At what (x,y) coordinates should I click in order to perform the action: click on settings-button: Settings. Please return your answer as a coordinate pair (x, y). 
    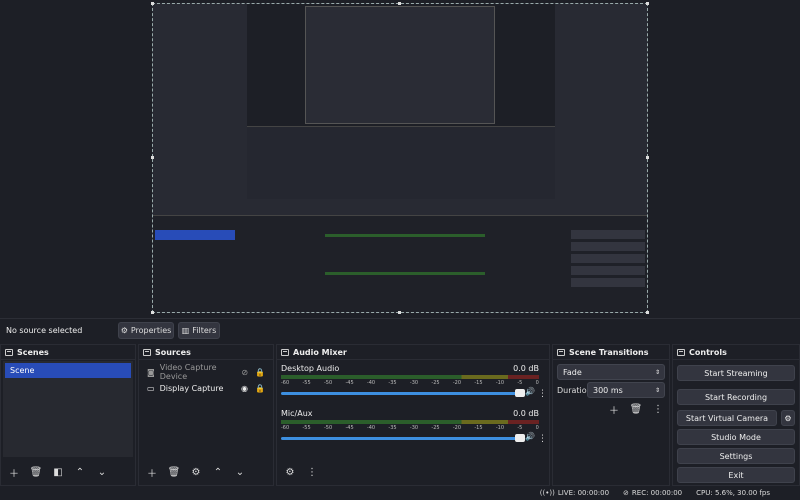
    Looking at the image, I should click on (736, 456).